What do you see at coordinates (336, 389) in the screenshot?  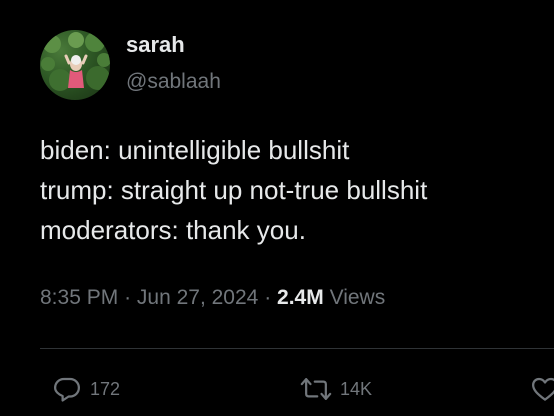 I see `retweet-button: 14K` at bounding box center [336, 389].